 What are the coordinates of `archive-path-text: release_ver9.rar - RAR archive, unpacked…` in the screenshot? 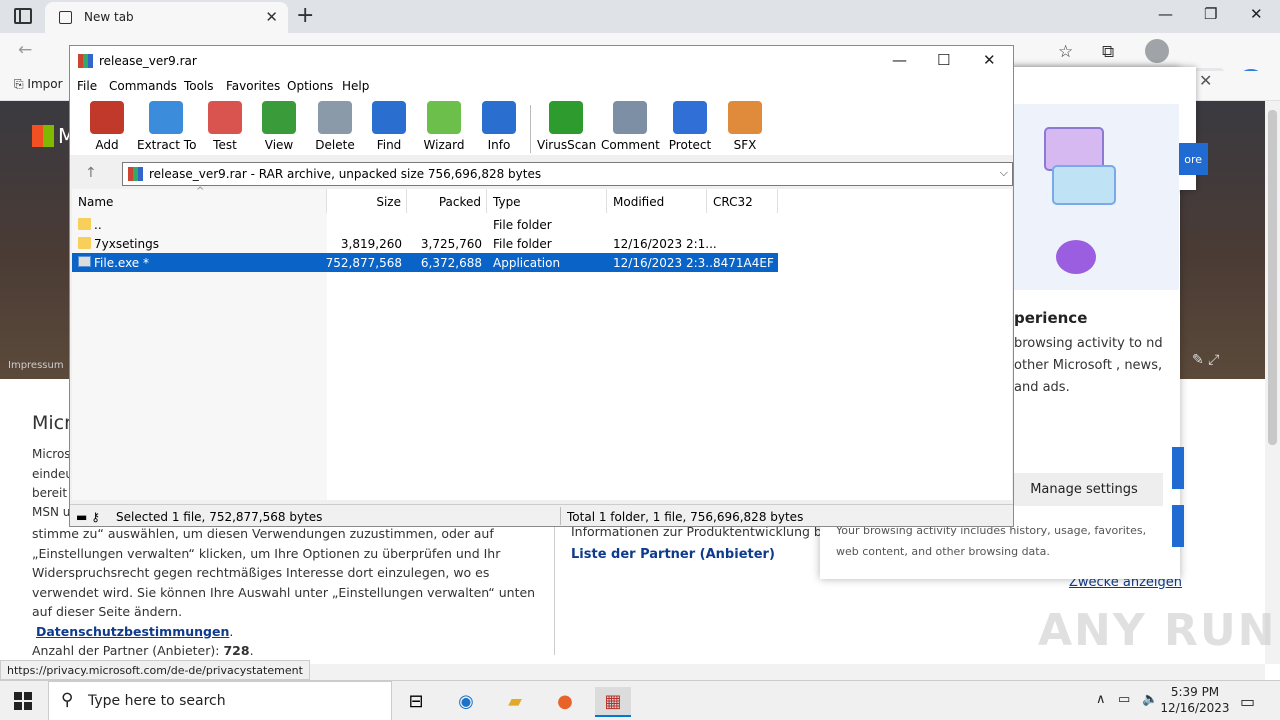 It's located at (345, 174).